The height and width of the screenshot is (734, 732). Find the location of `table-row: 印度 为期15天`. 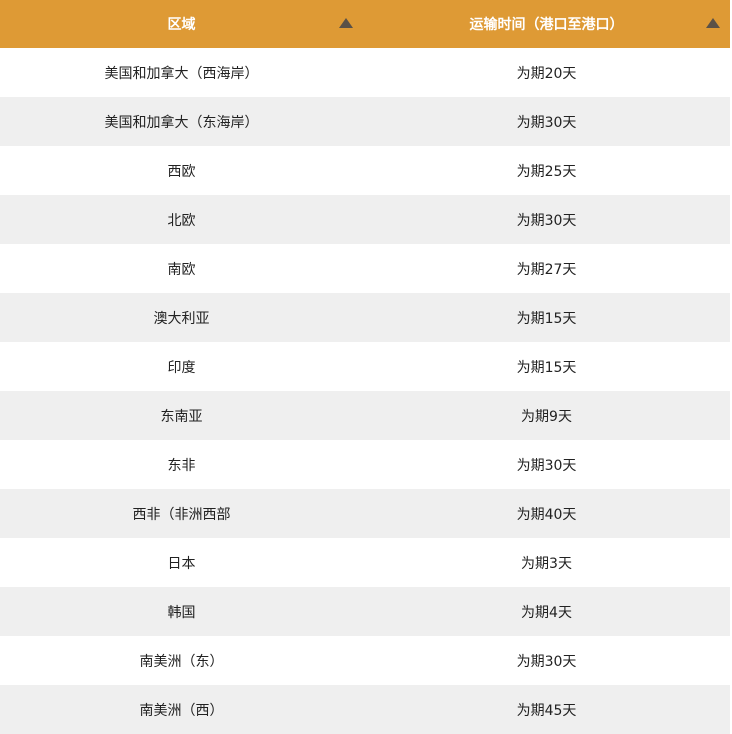

table-row: 印度 为期15天 is located at coordinates (365, 366).